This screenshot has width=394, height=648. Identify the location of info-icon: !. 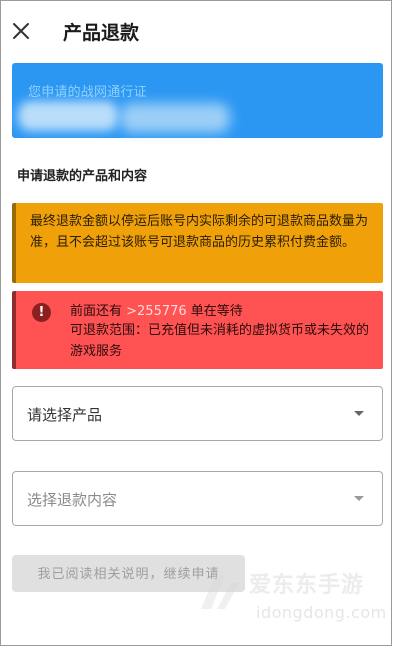
(41, 312).